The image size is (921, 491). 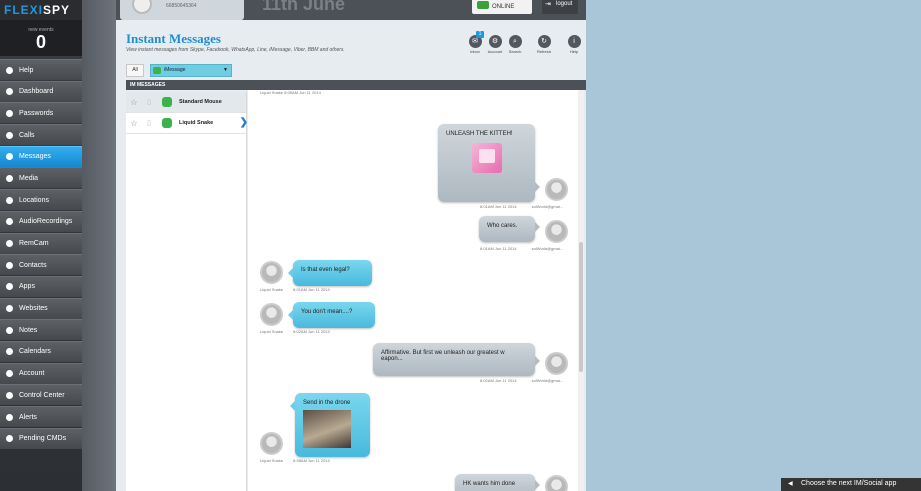 I want to click on toolbar-search-button: ⌕ Search, so click(x=515, y=44).